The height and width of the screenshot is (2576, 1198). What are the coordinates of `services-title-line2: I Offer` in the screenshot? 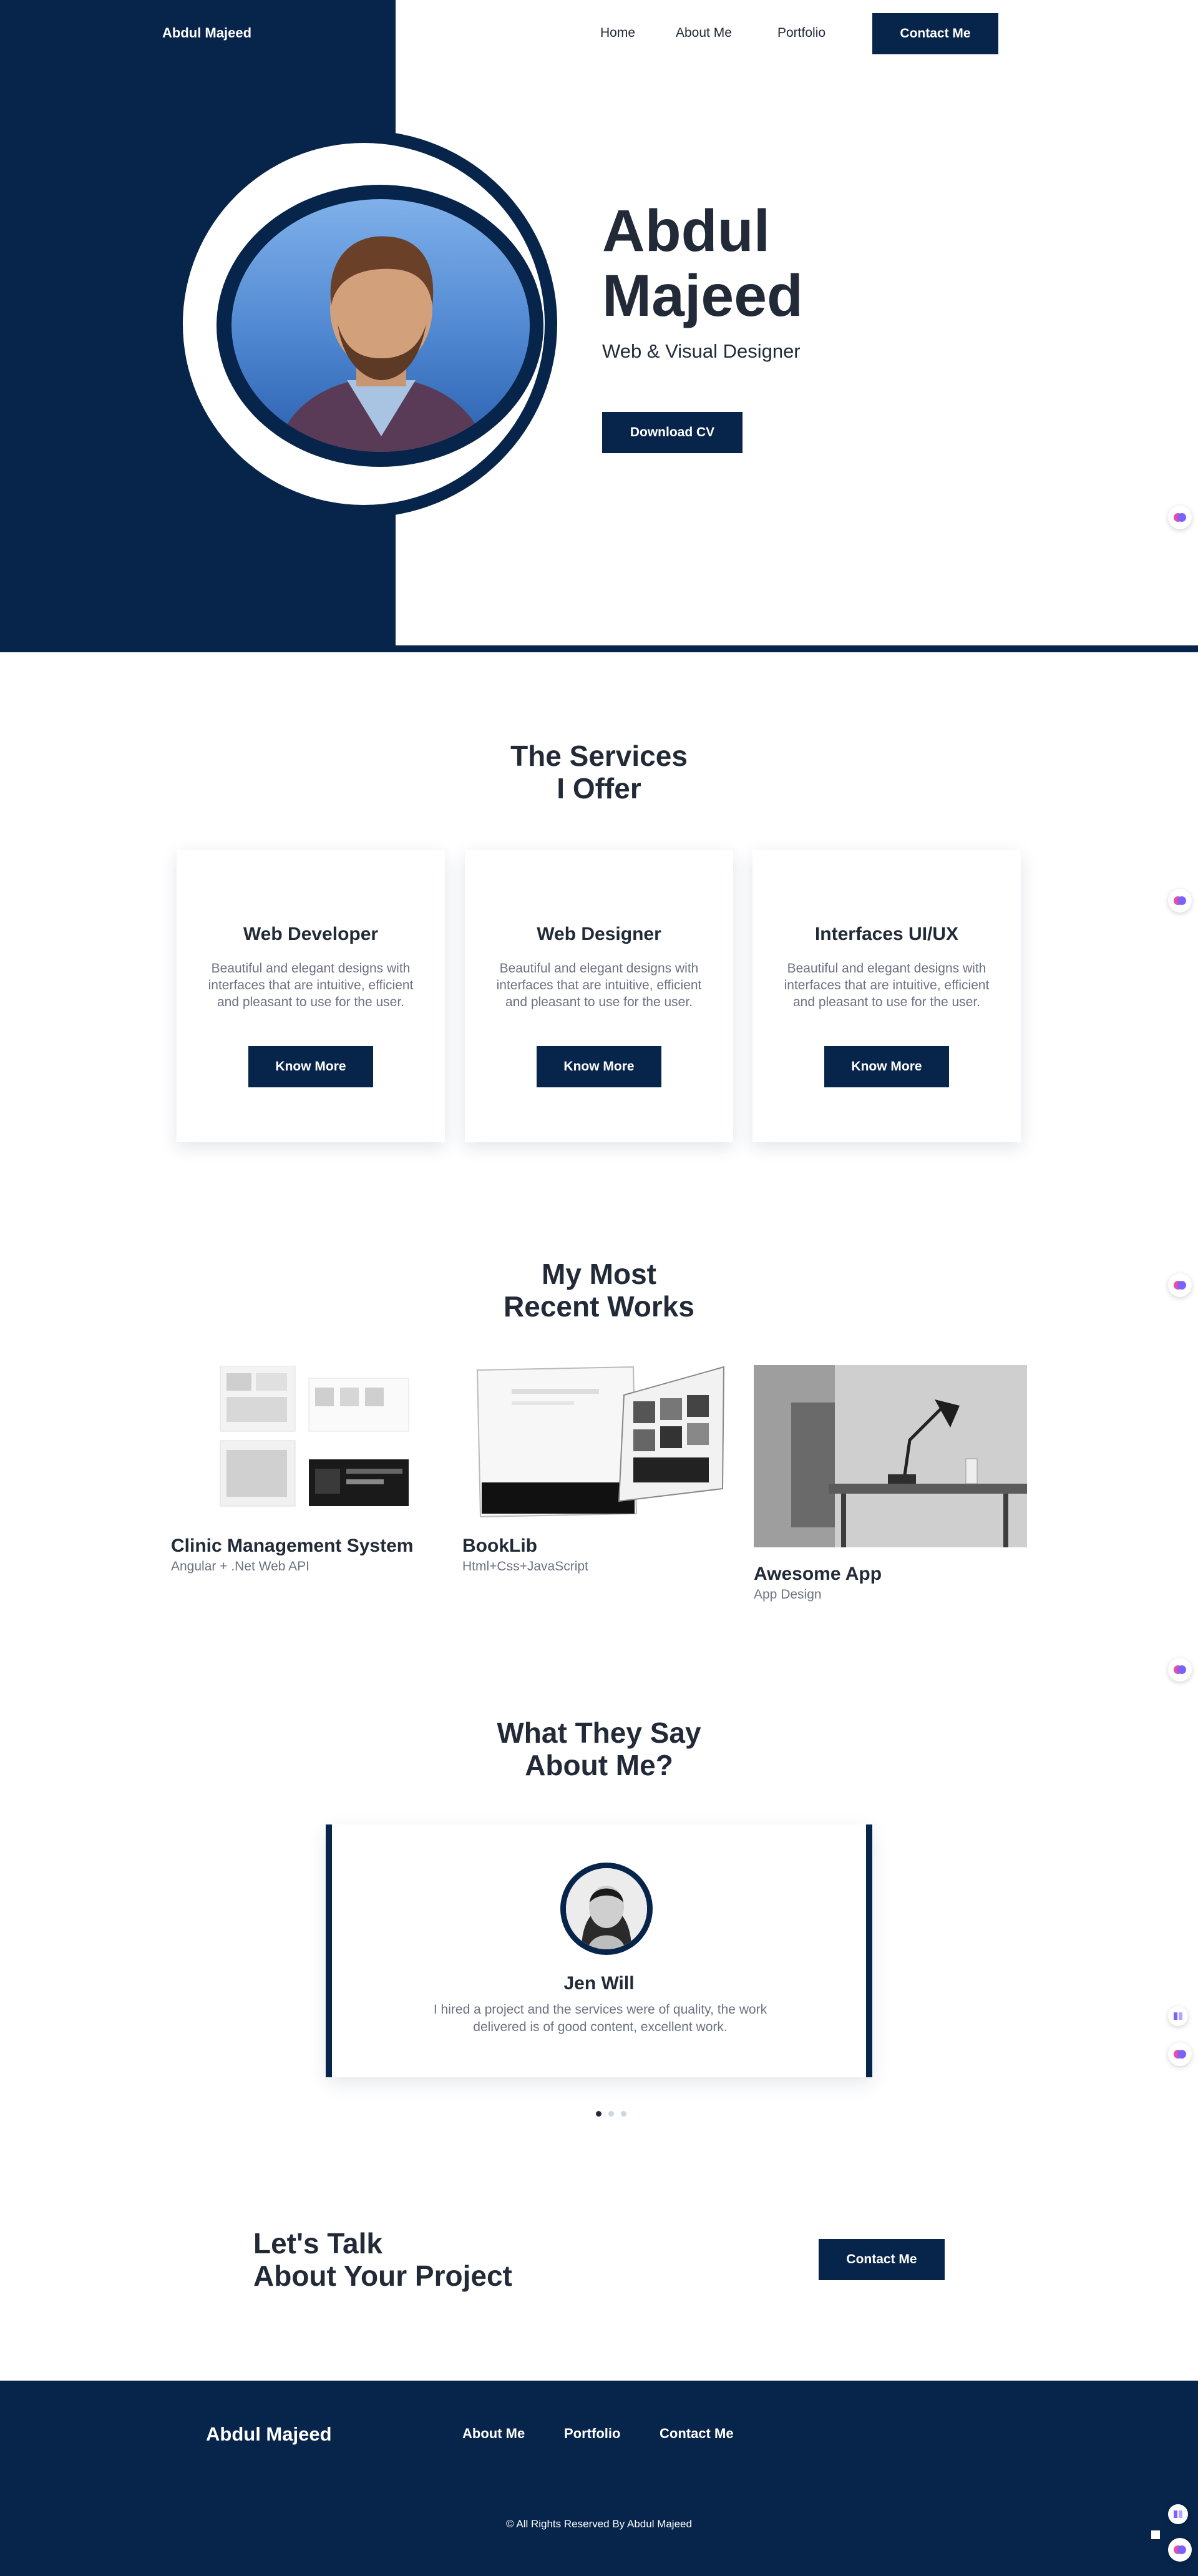 It's located at (599, 788).